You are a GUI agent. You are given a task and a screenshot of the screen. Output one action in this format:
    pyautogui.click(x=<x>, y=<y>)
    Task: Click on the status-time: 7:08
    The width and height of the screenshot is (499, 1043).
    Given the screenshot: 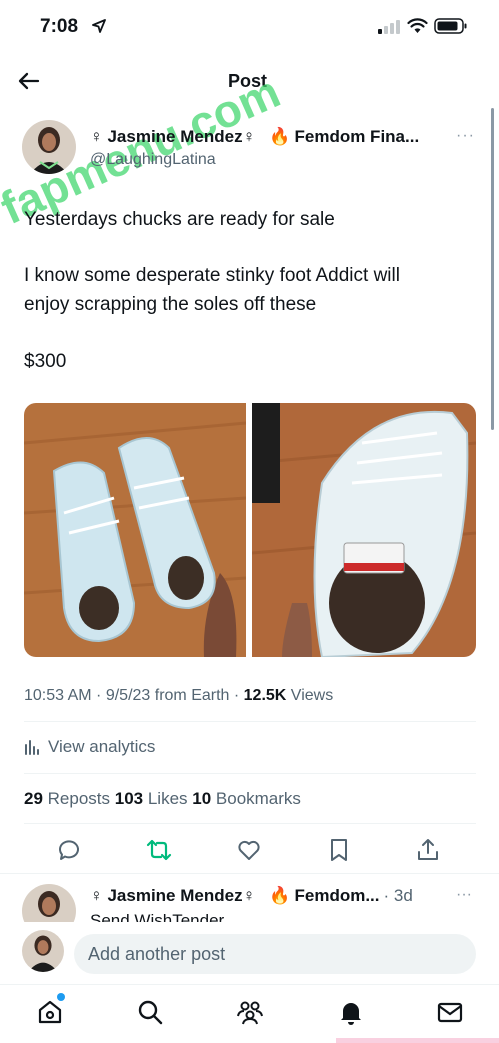 What is the action you would take?
    pyautogui.click(x=59, y=26)
    